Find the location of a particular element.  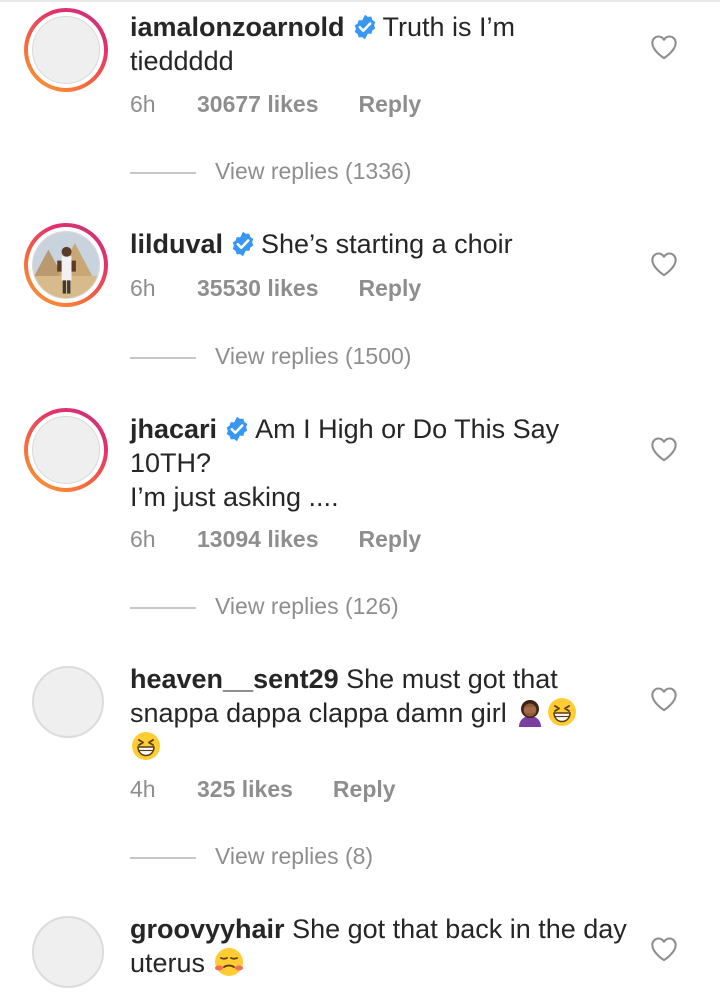

comment-text: She’s starting a choir is located at coordinates (387, 244).